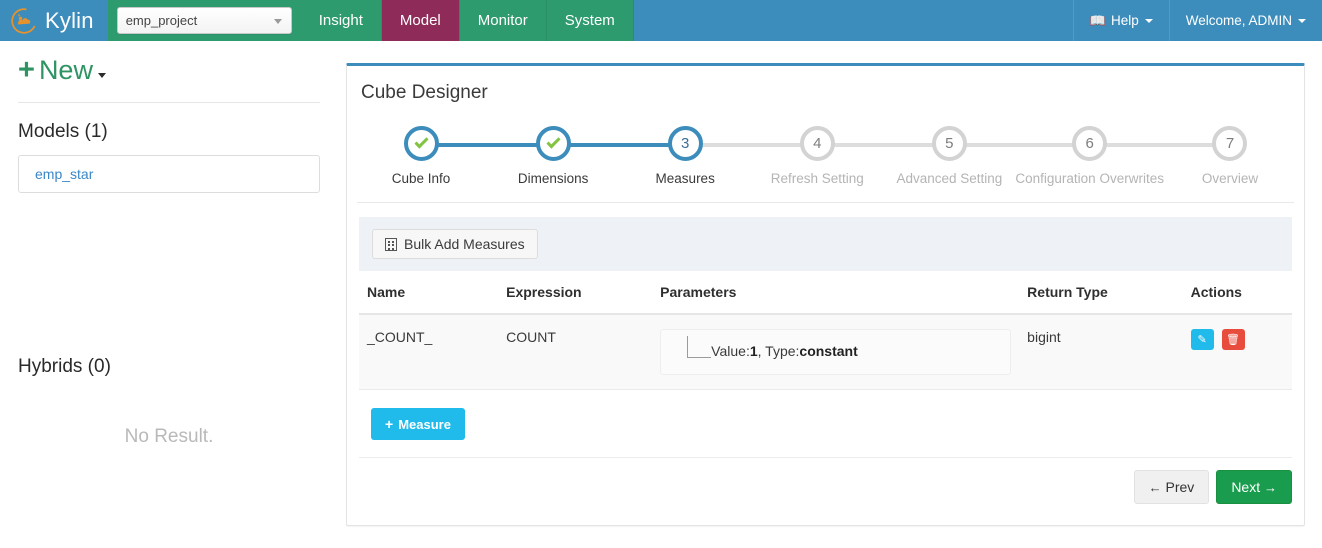  Describe the element at coordinates (1196, 156) in the screenshot. I see `wizard-step-overview: 7 Overview` at that location.